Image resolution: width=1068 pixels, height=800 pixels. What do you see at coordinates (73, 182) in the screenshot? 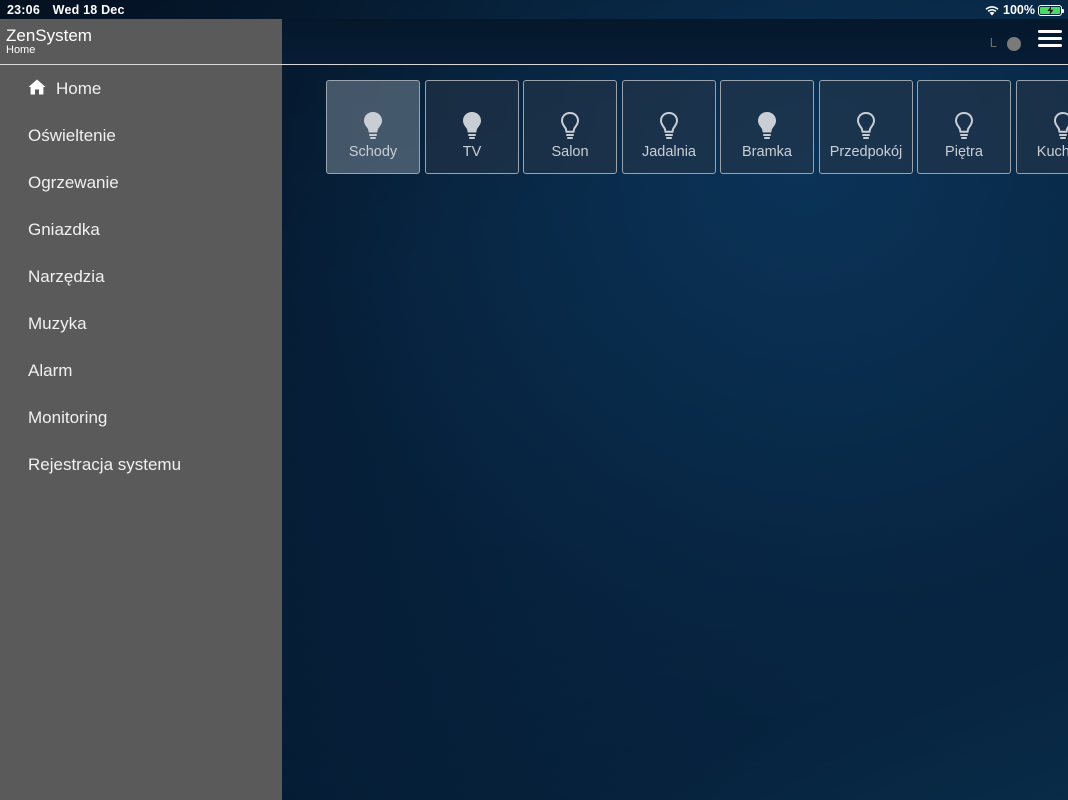
I see `sidebar-item-label: Ogrzewanie` at bounding box center [73, 182].